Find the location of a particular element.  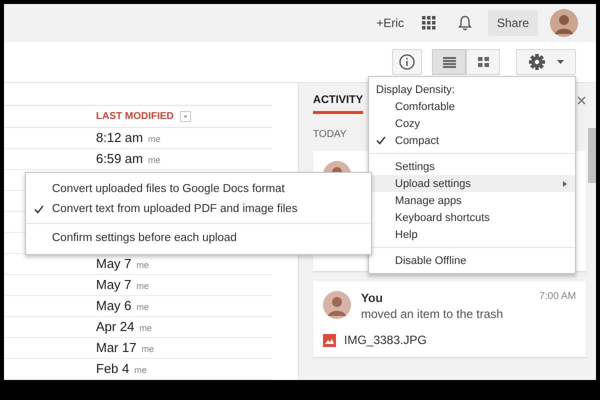

modified-date: Apr 24 is located at coordinates (115, 327).